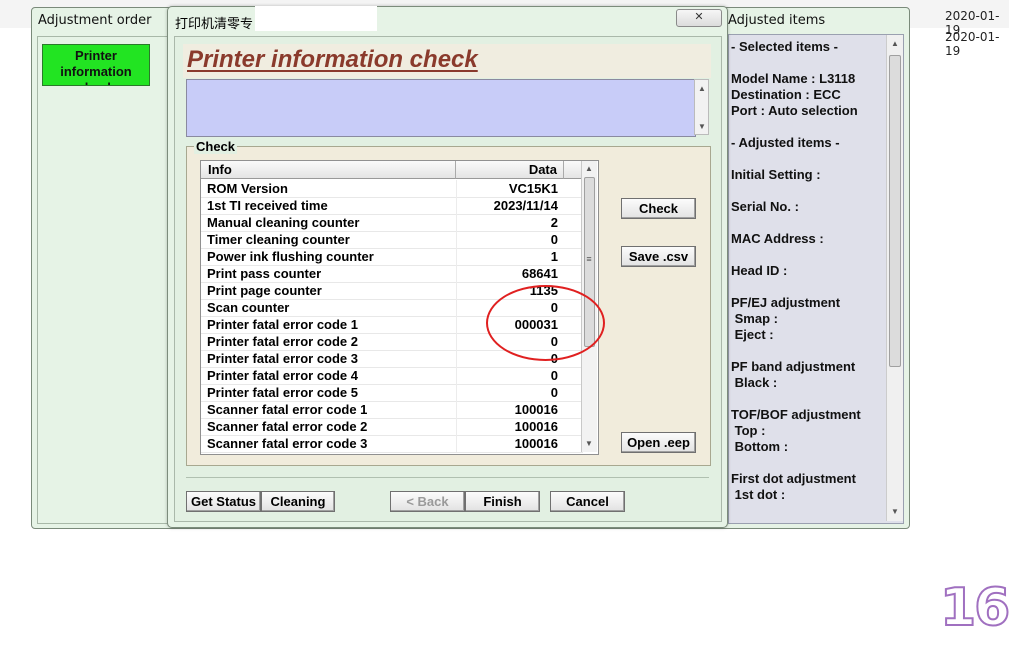 This screenshot has height=647, width=1009. I want to click on page-title: Printer information check, so click(332, 59).